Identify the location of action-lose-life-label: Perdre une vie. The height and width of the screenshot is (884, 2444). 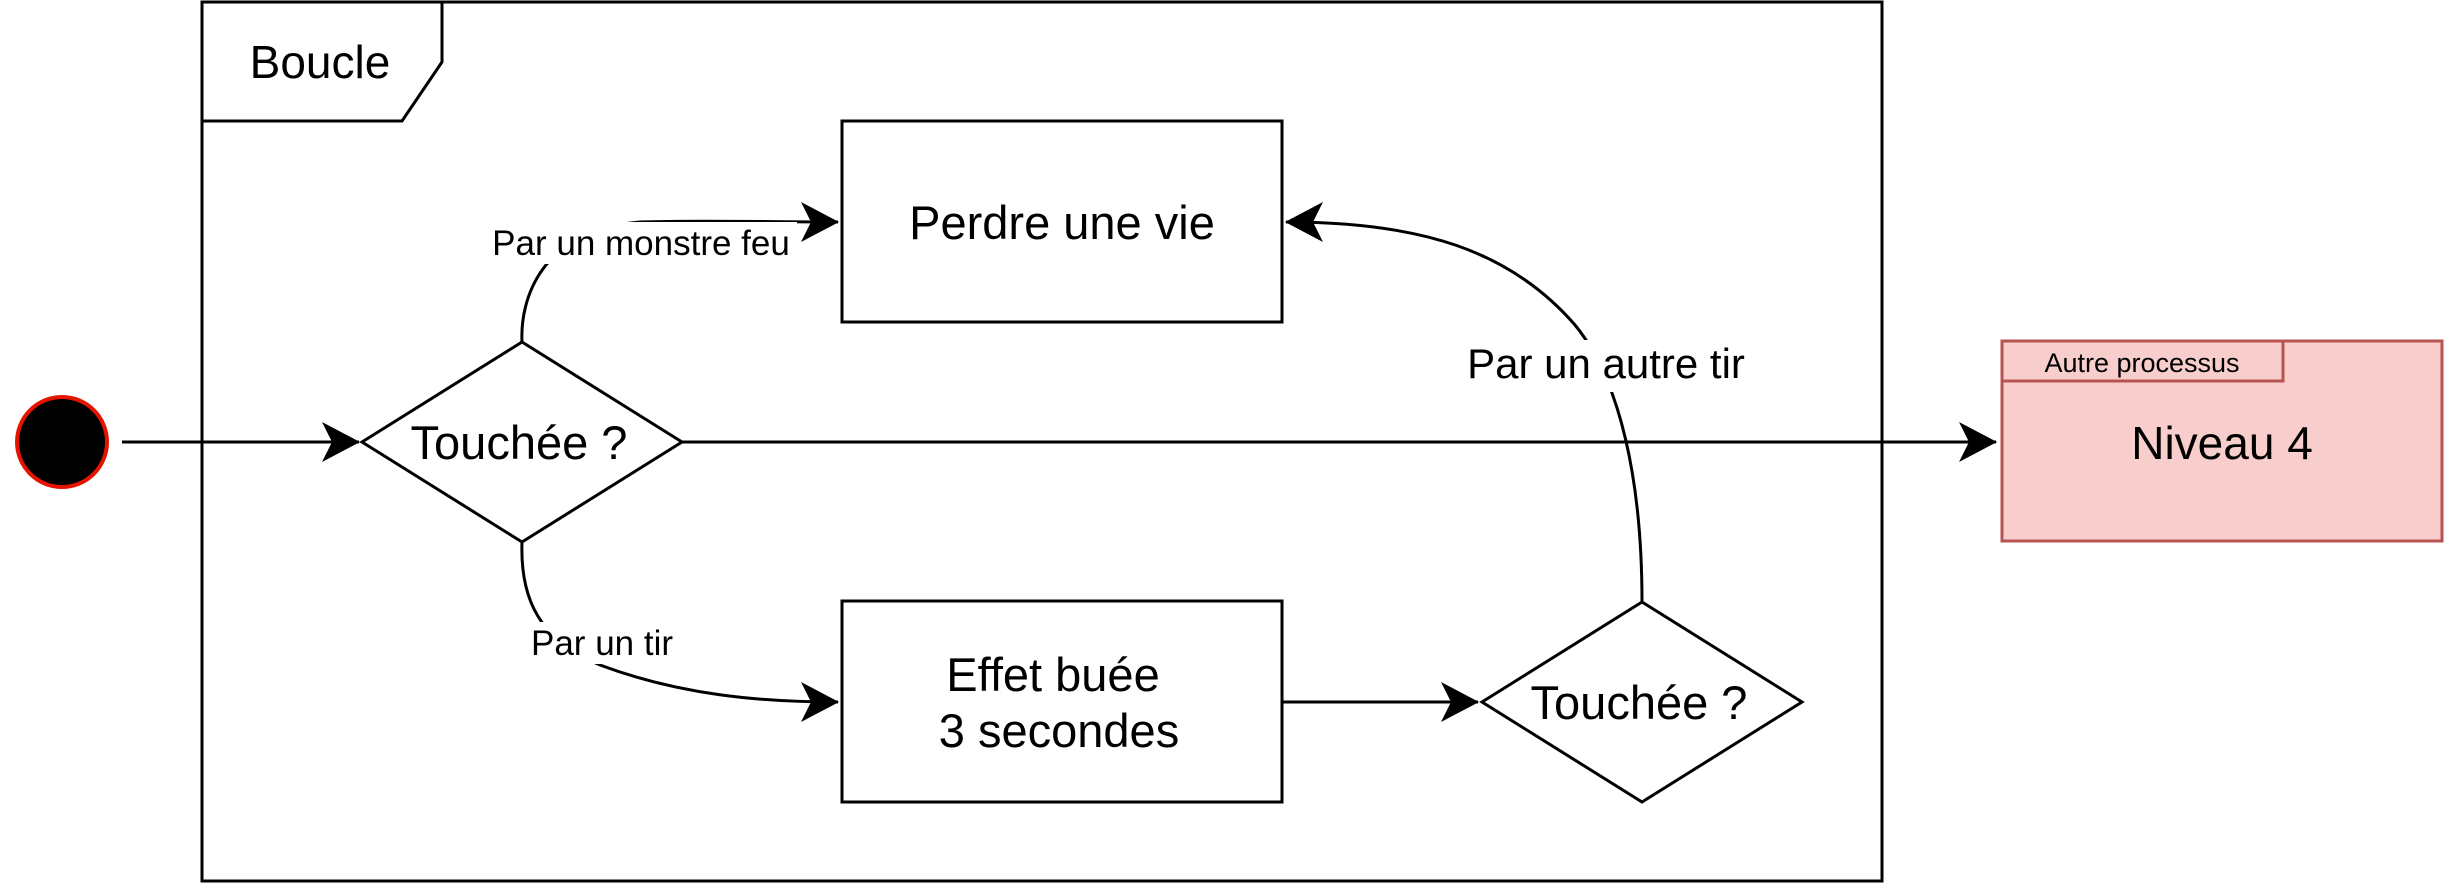
(1062, 222).